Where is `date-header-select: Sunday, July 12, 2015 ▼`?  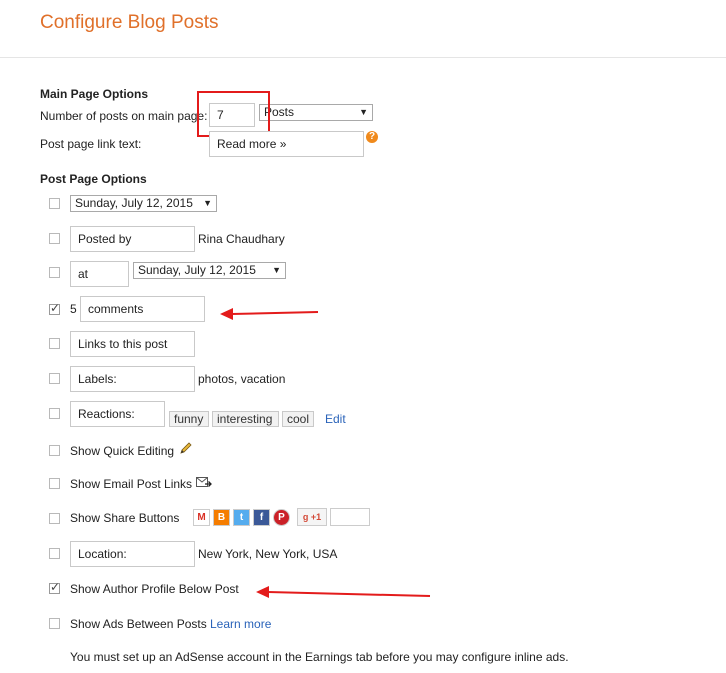 date-header-select: Sunday, July 12, 2015 ▼ is located at coordinates (143, 203).